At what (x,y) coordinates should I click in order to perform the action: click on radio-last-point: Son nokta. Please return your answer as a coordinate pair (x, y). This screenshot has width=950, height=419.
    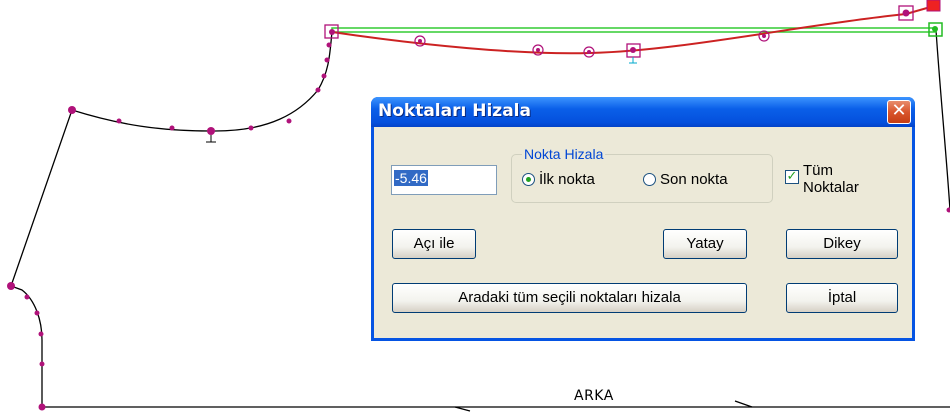
    Looking at the image, I should click on (685, 179).